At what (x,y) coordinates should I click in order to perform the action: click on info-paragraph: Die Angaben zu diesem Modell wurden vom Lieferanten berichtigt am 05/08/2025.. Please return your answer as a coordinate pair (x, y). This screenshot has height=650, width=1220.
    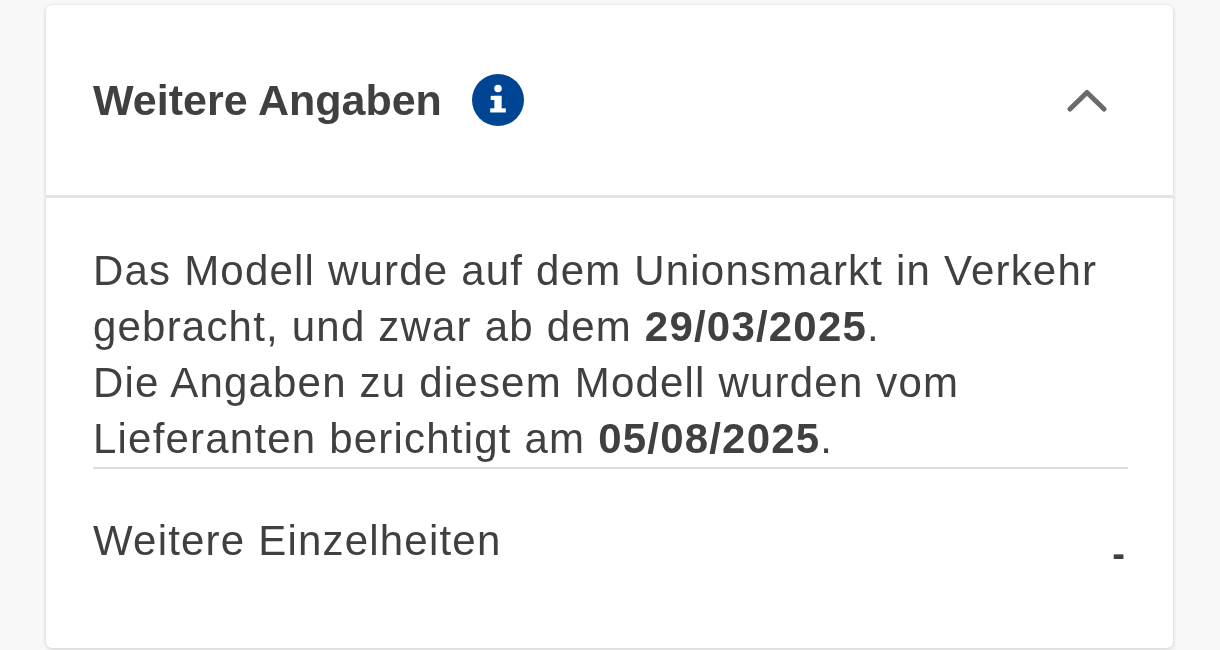
    Looking at the image, I should click on (527, 411).